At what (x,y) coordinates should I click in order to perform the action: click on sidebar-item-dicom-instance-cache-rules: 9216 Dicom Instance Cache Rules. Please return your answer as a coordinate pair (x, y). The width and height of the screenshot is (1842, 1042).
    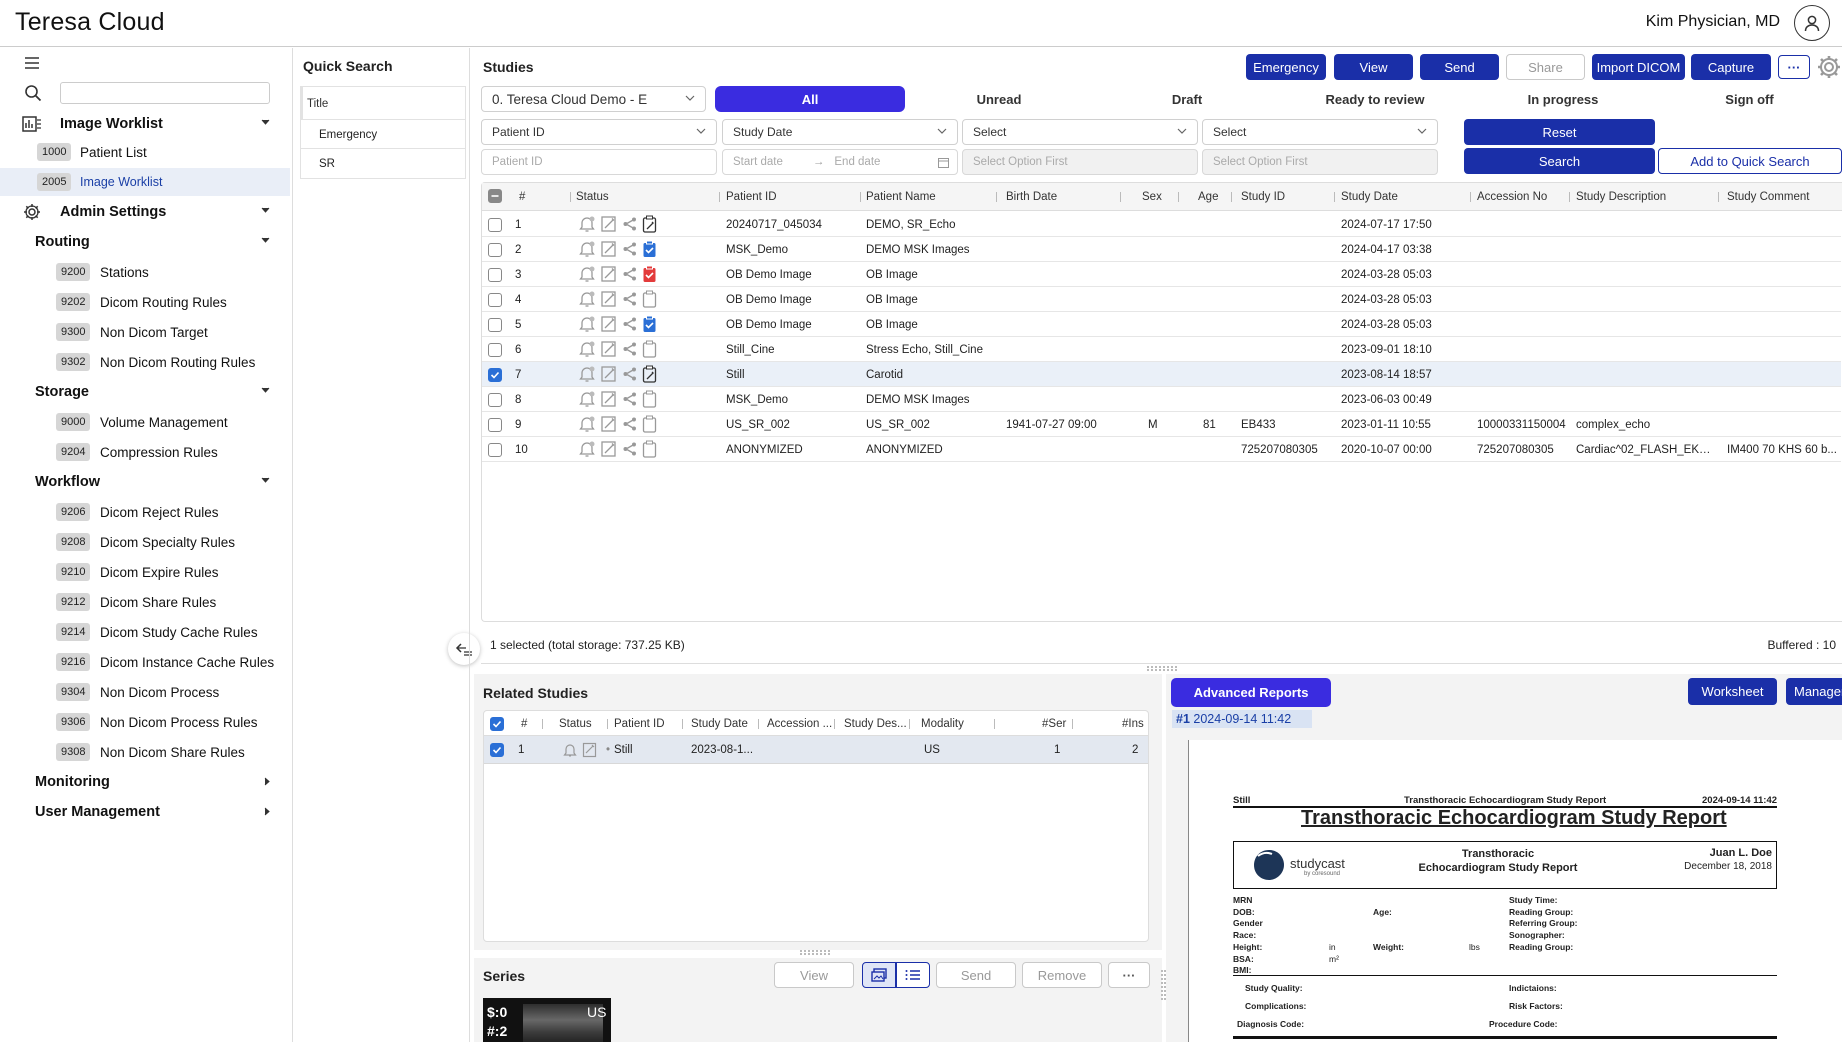
    Looking at the image, I should click on (145, 662).